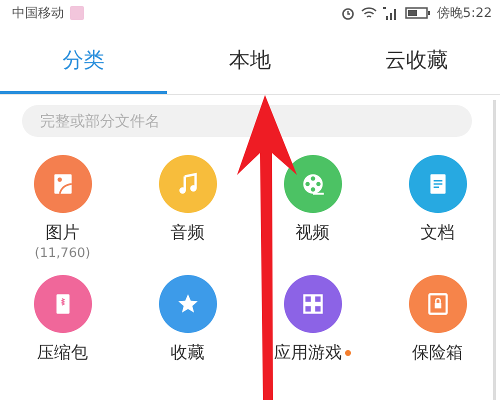 The width and height of the screenshot is (500, 400). I want to click on tab: 云收藏, so click(416, 60).